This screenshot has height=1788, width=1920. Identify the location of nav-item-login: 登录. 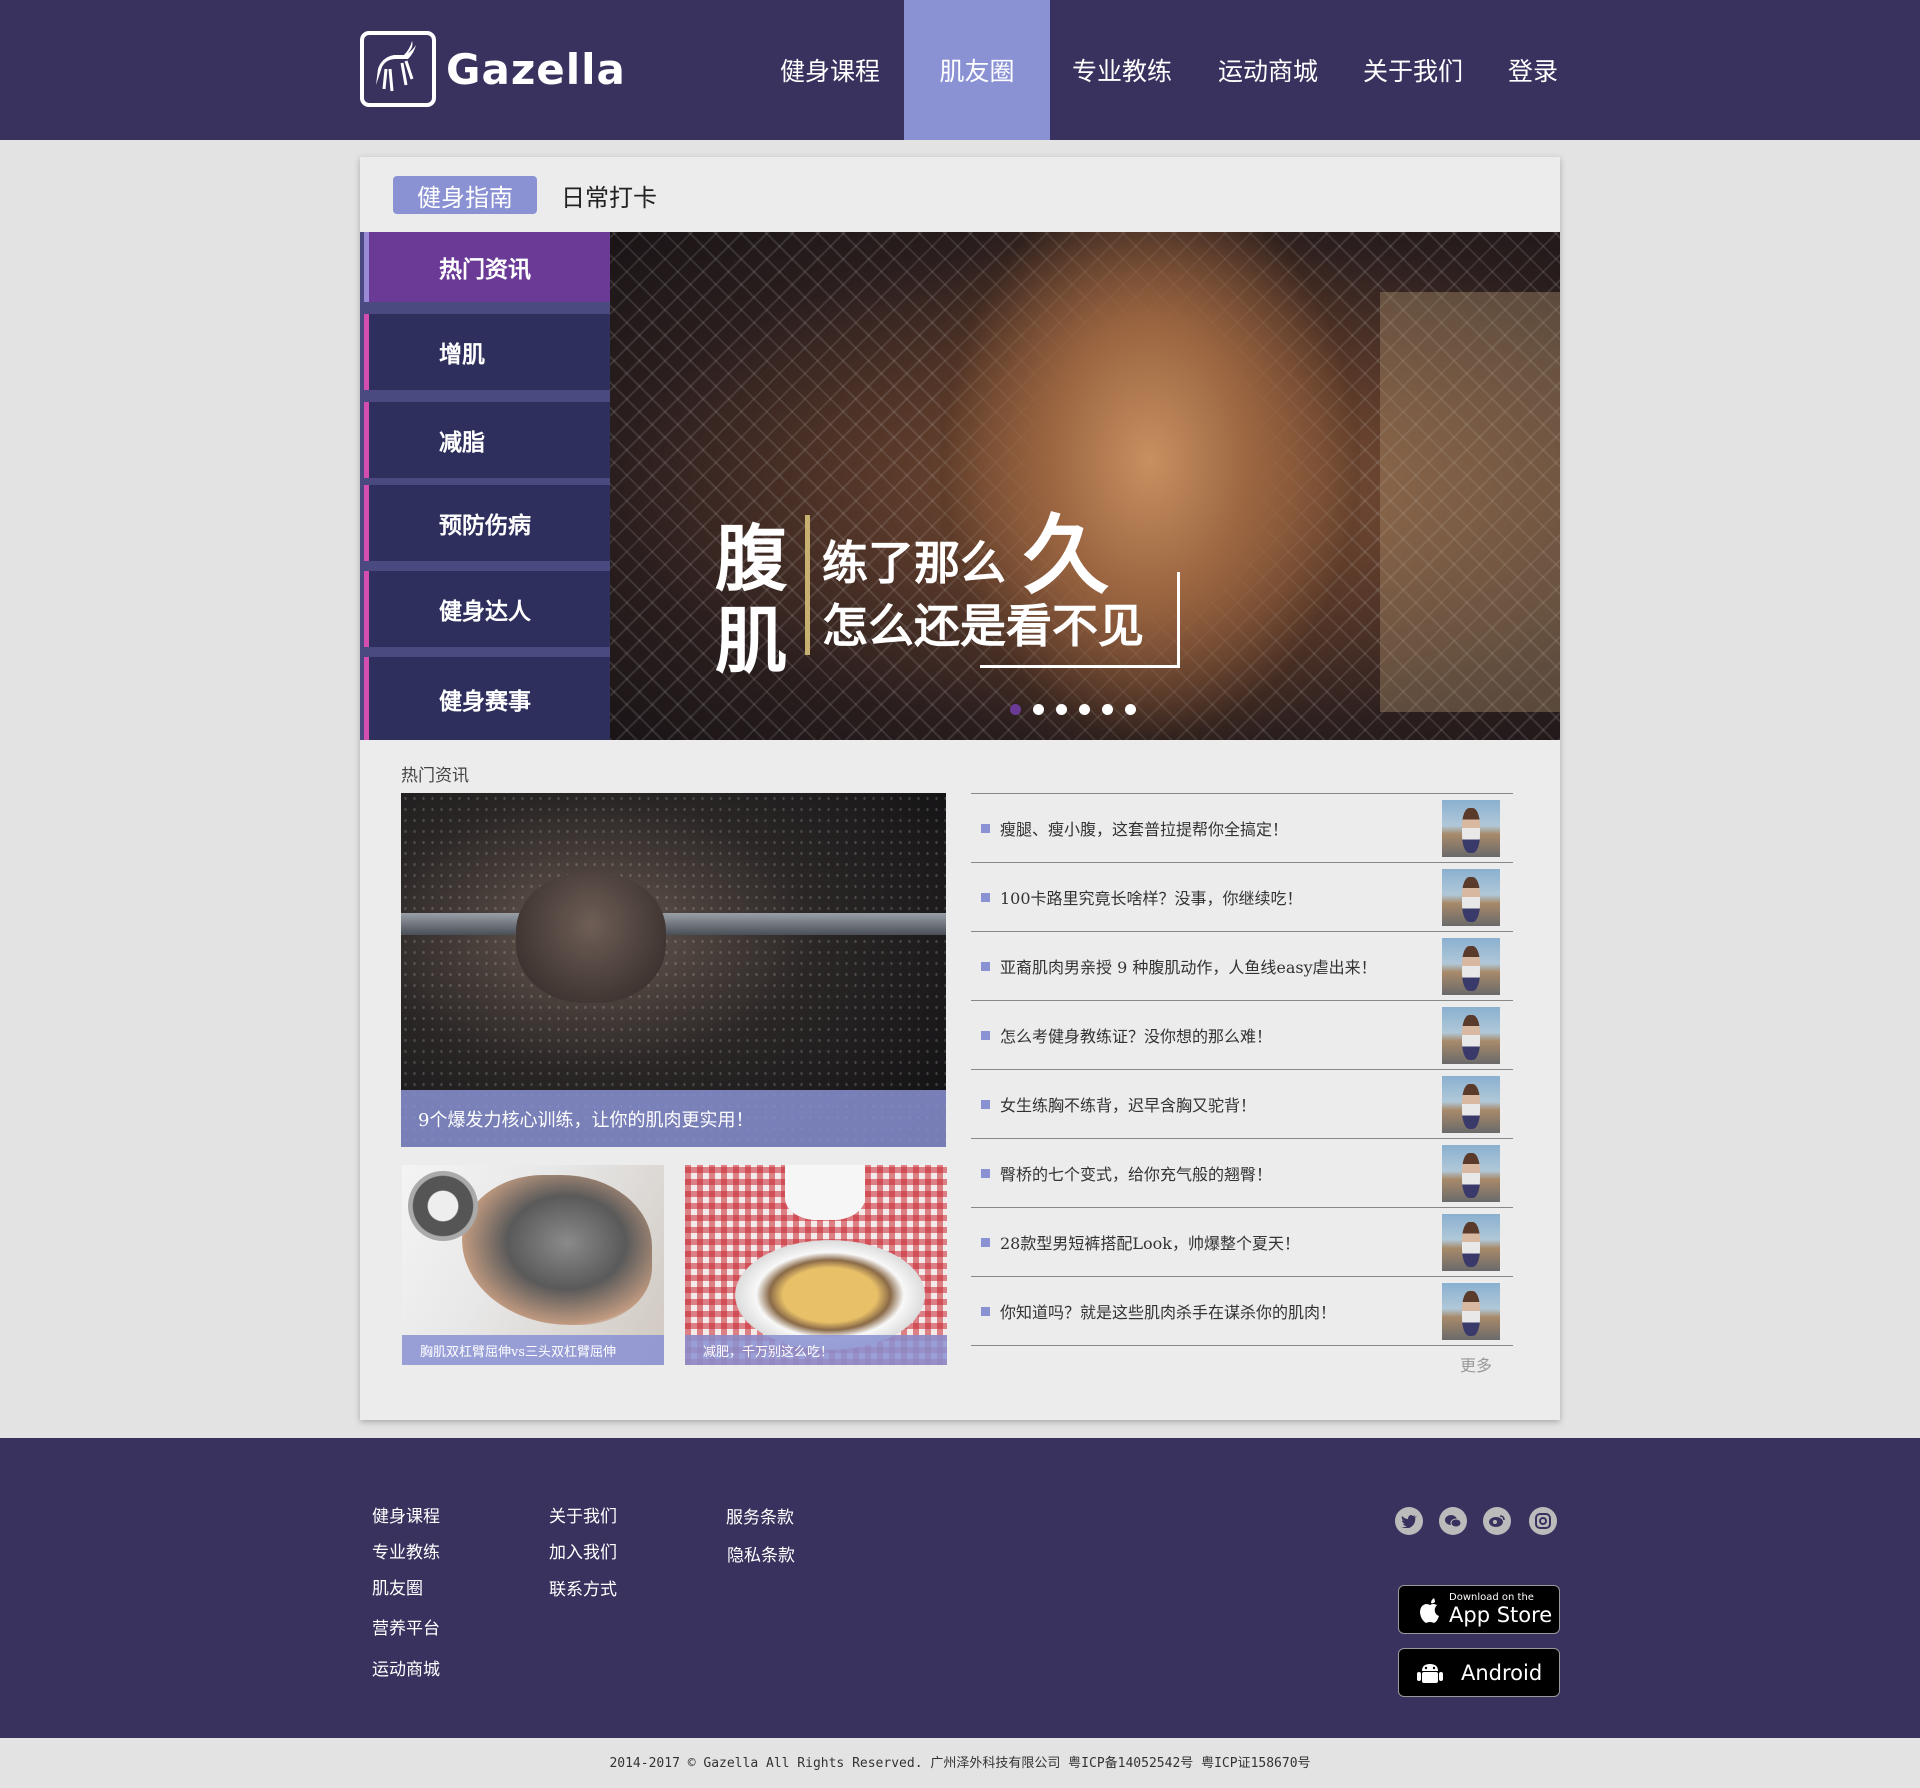
(1533, 70).